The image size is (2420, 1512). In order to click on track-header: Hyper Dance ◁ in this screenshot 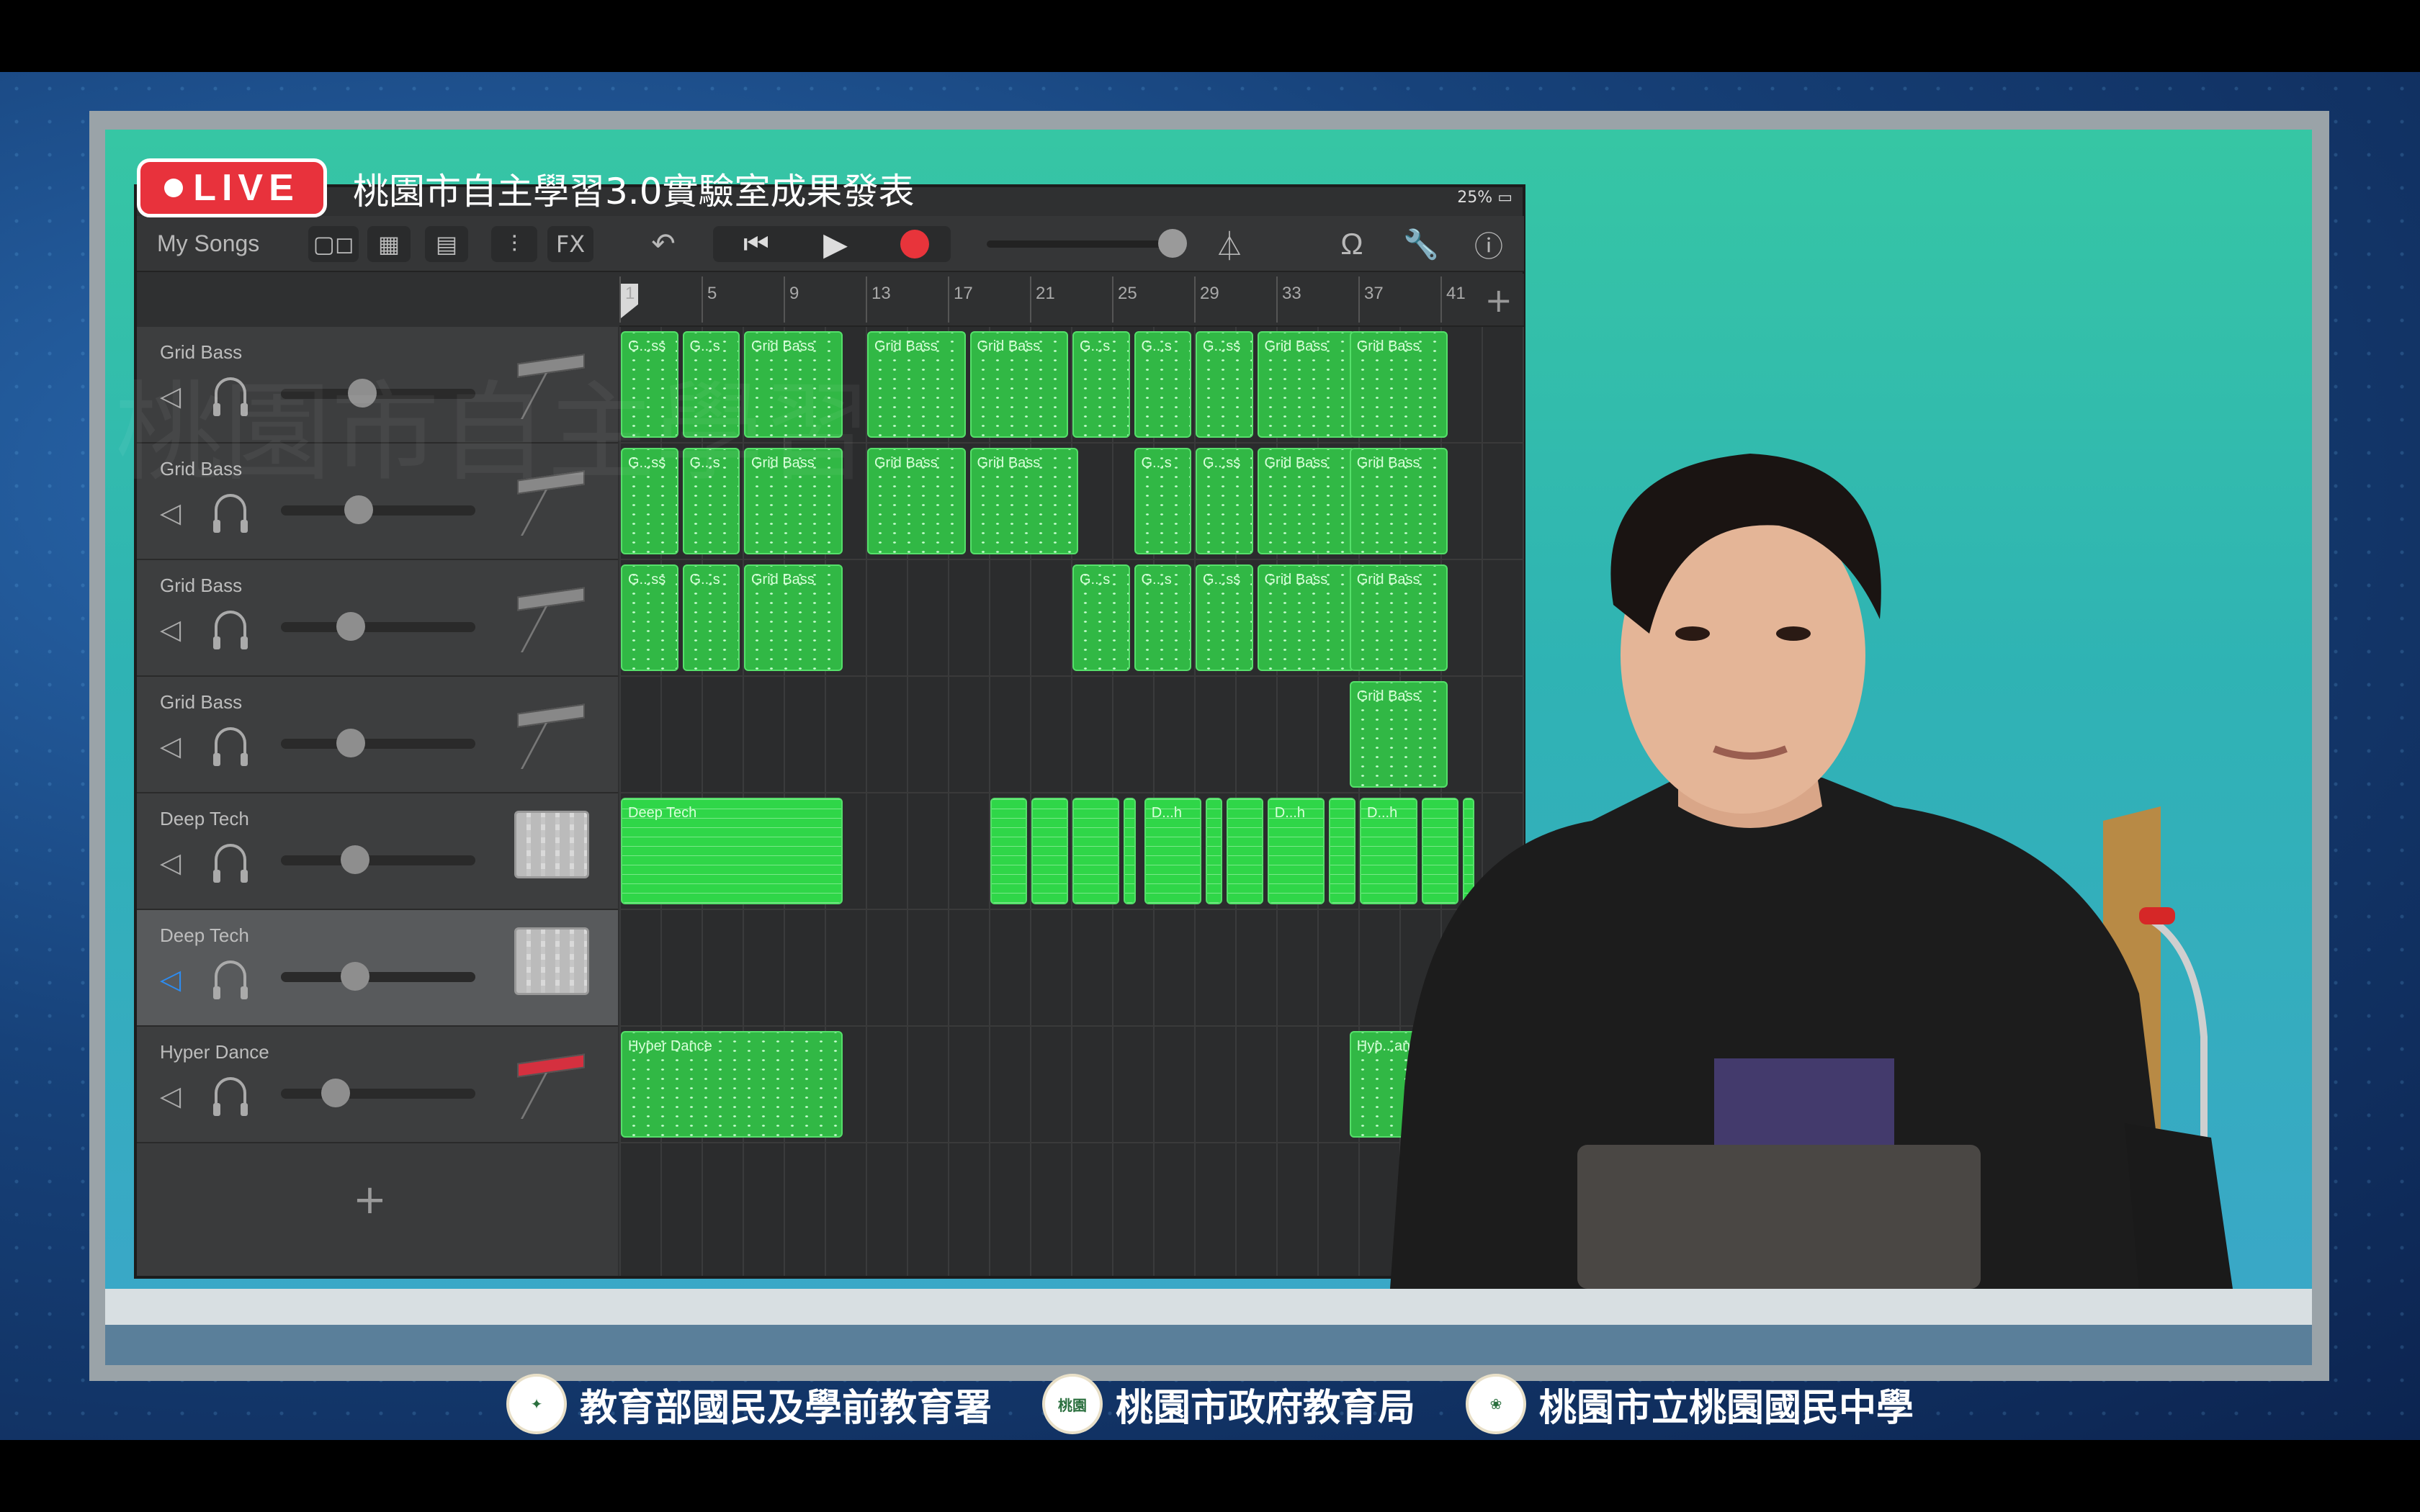, I will do `click(377, 1085)`.